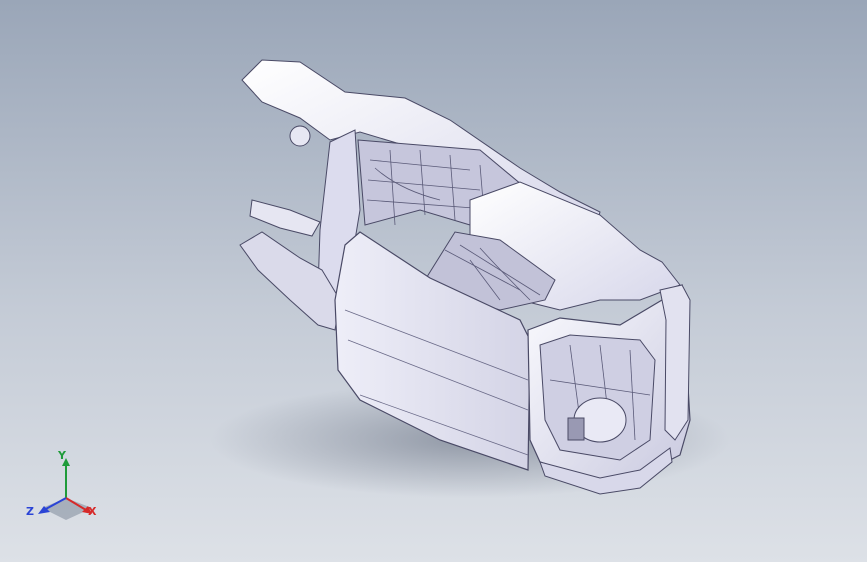 The image size is (867, 562). I want to click on rear-mount, so click(300, 136).